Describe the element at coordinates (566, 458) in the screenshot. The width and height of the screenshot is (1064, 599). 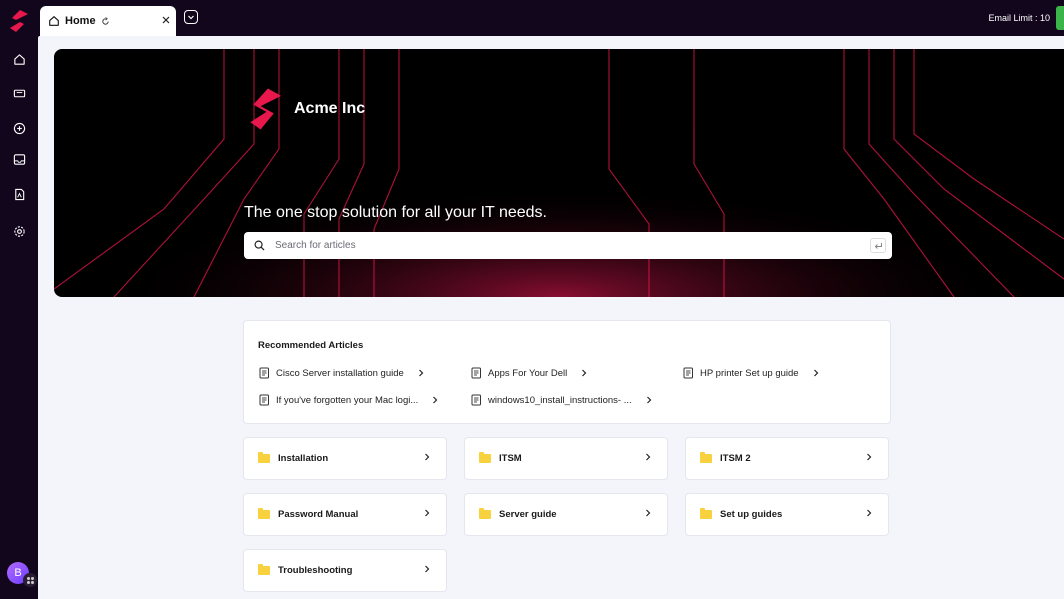
I see `category-card-itsm: ITSM` at that location.